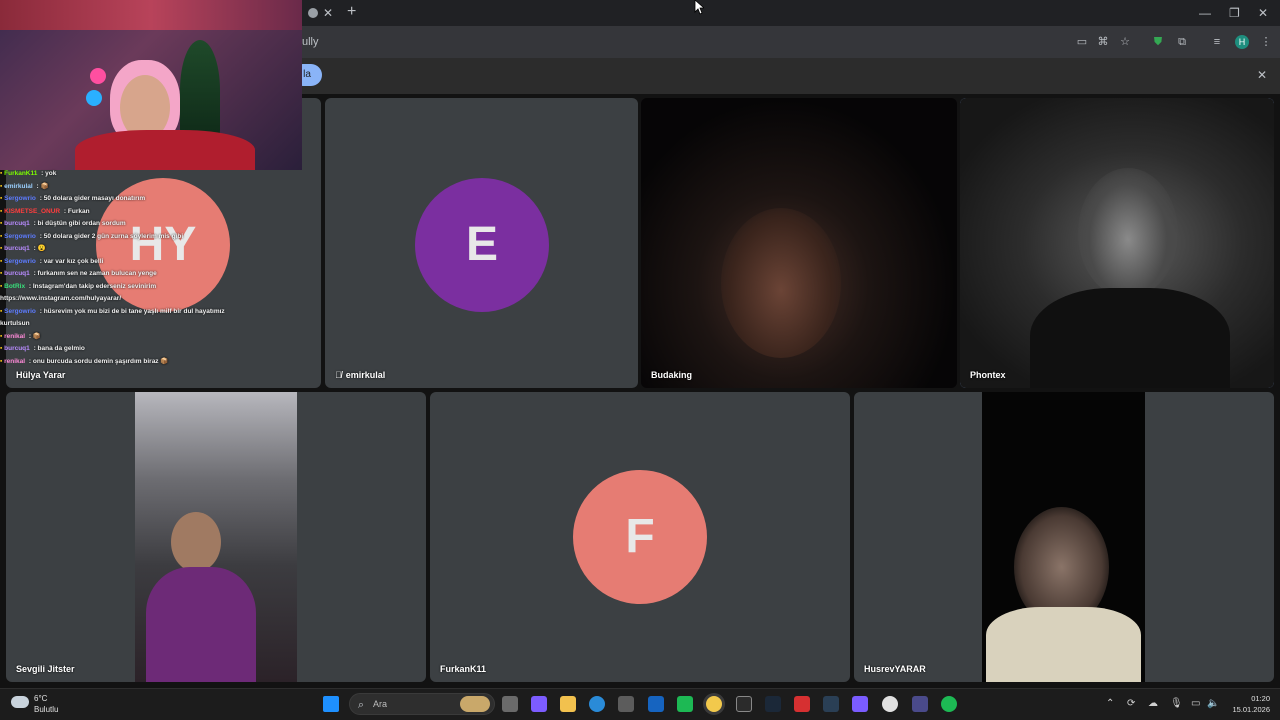 Image resolution: width=1280 pixels, height=720 pixels. I want to click on participant-tile-husrevyarar: HusrevYARAR, so click(1064, 537).